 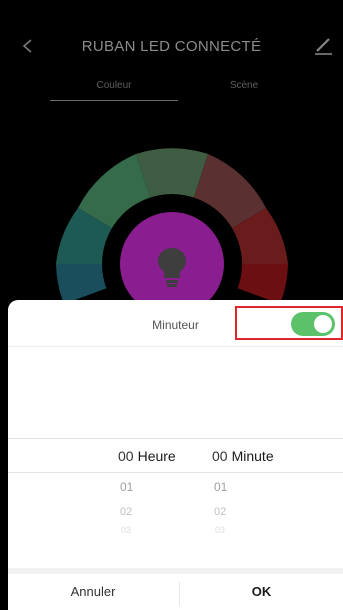 What do you see at coordinates (126, 512) in the screenshot?
I see `hour-option: 02` at bounding box center [126, 512].